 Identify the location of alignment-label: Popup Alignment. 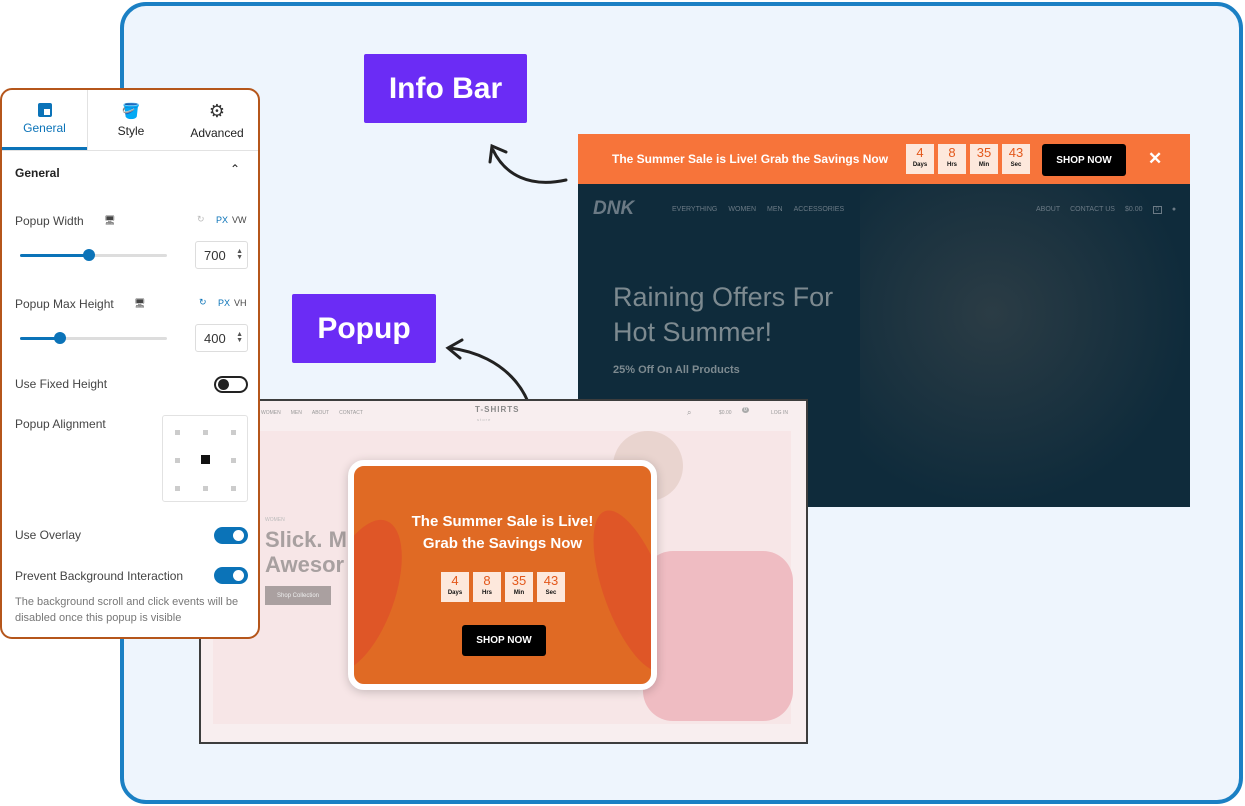
(60, 424).